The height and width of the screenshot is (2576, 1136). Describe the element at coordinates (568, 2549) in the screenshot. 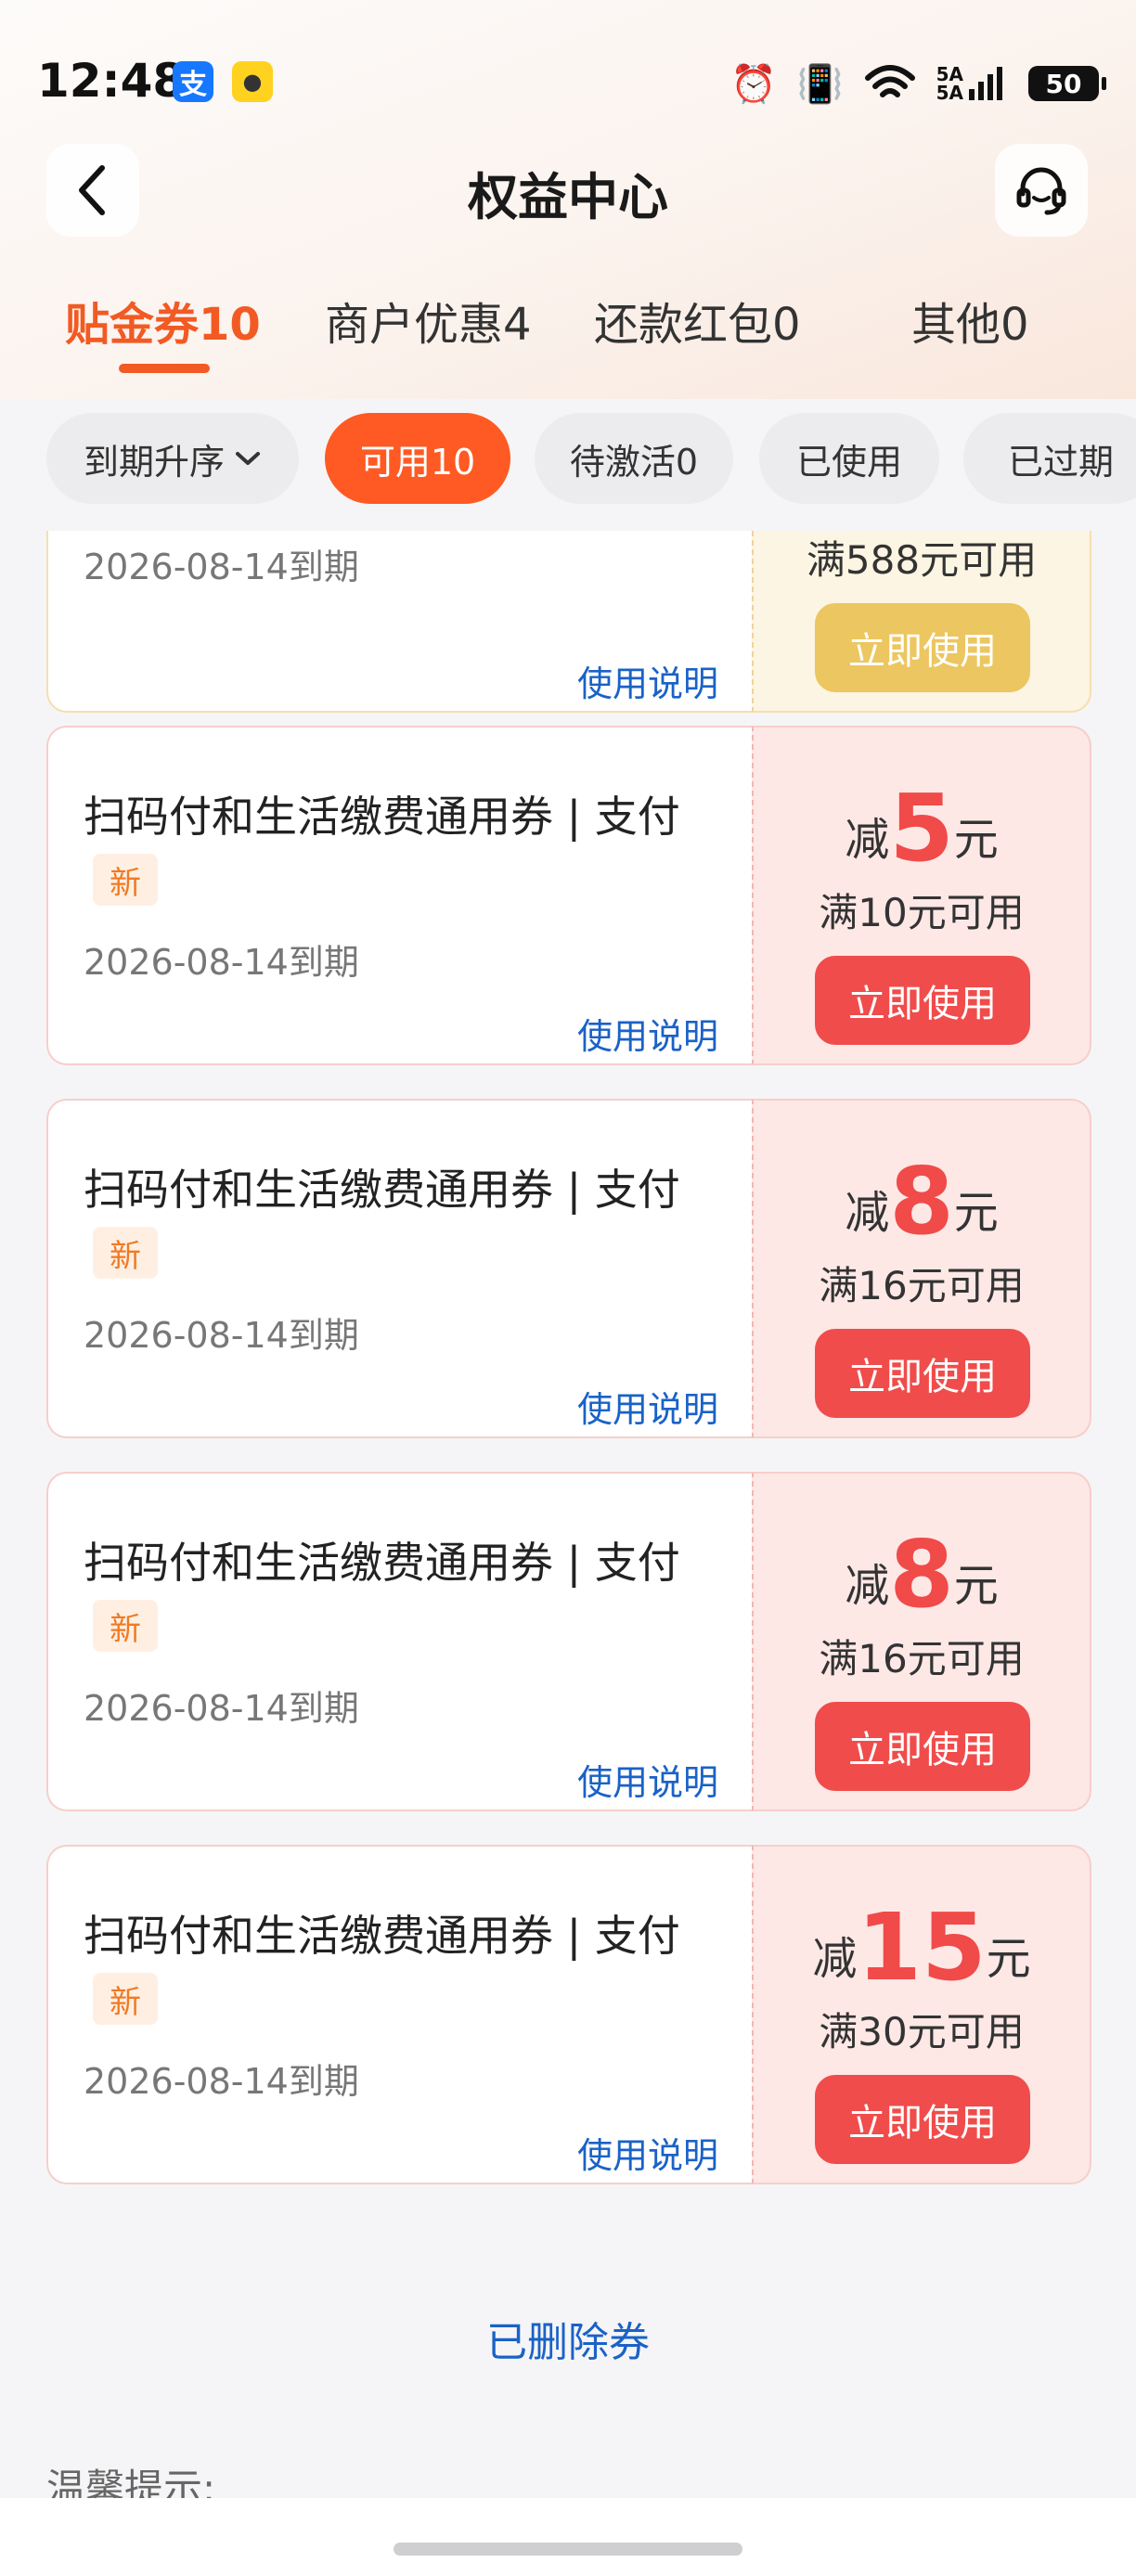

I see `home-indicator` at that location.